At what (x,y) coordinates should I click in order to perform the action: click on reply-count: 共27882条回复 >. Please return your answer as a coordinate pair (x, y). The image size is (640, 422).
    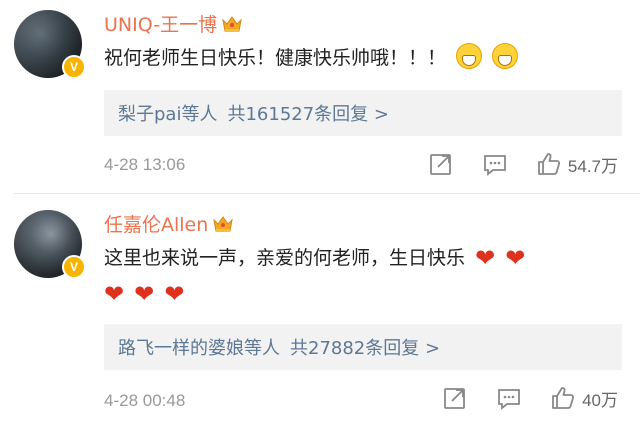
    Looking at the image, I should click on (365, 347).